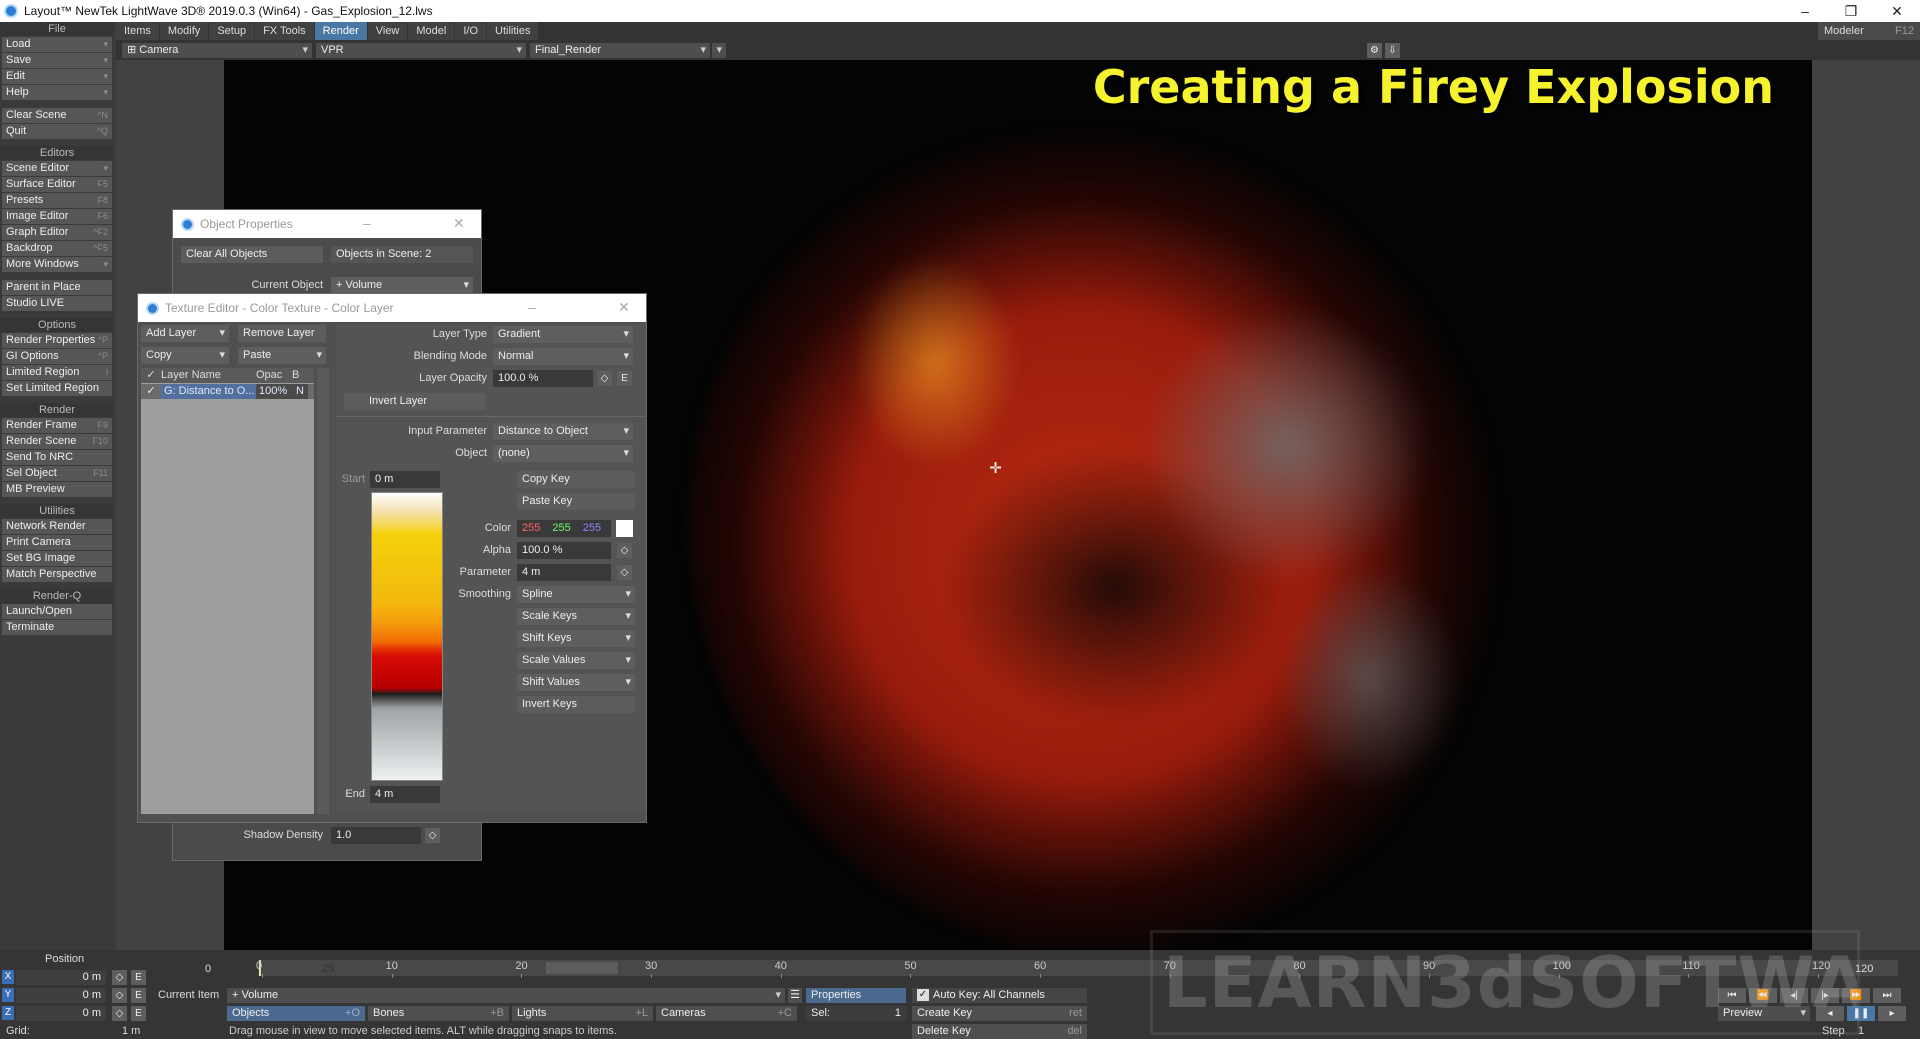 The width and height of the screenshot is (1920, 1039). I want to click on delete-key-button: Delete Key del, so click(999, 1031).